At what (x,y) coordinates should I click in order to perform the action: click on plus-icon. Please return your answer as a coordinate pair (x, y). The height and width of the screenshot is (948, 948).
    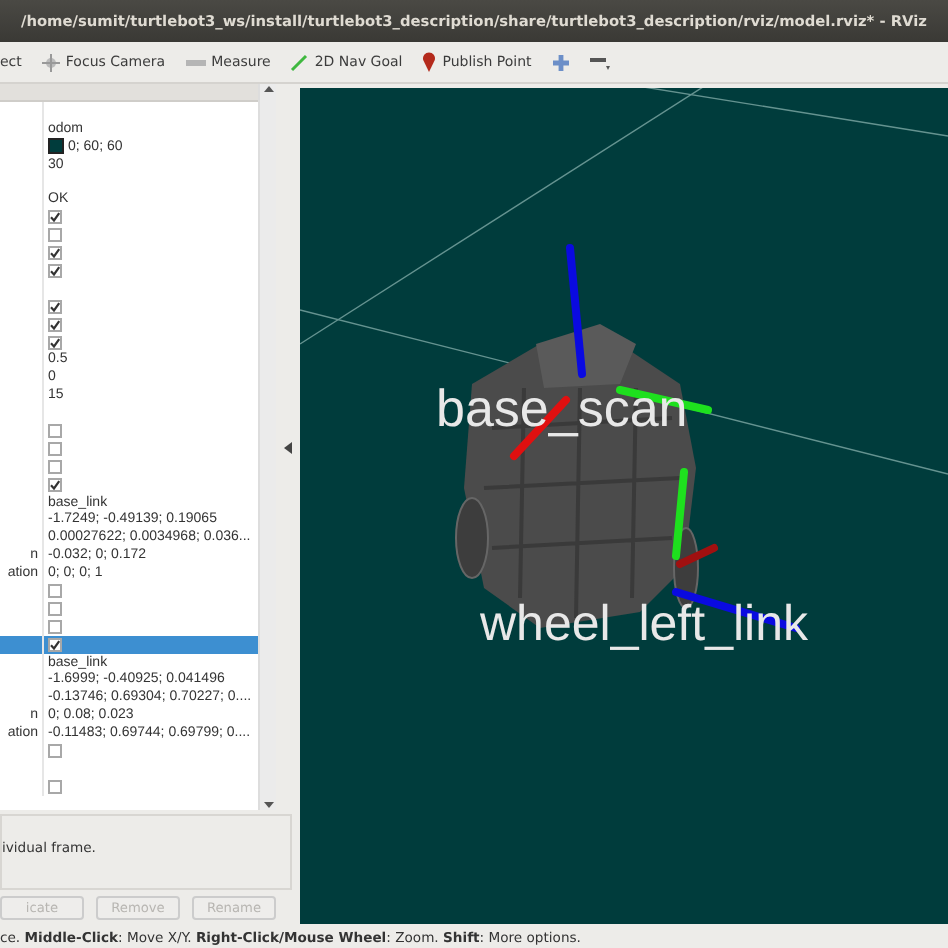
    Looking at the image, I should click on (560, 62).